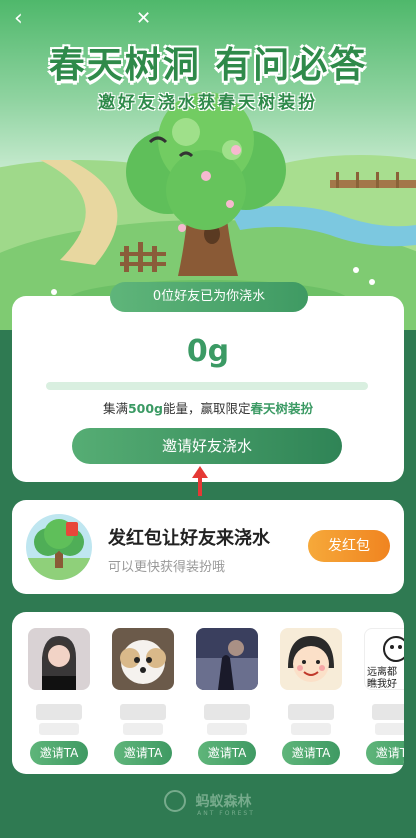 The image size is (416, 838). What do you see at coordinates (223, 802) in the screenshot?
I see `brand-name: 蚂蚁森林` at bounding box center [223, 802].